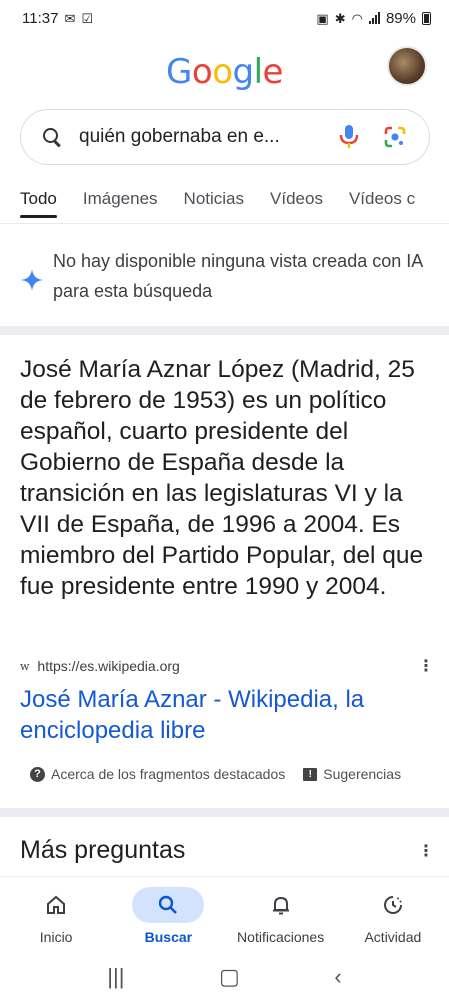  Describe the element at coordinates (362, 774) in the screenshot. I see `feedback-link: Sugerencias` at that location.